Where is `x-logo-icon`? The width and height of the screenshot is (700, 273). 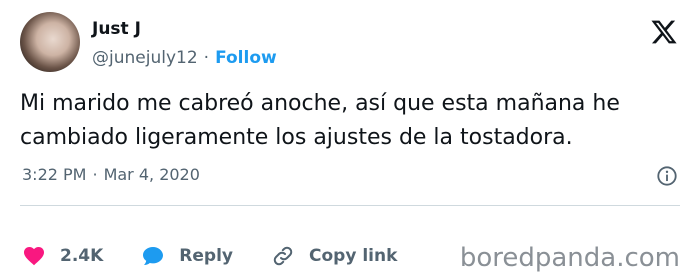 x-logo-icon is located at coordinates (664, 32).